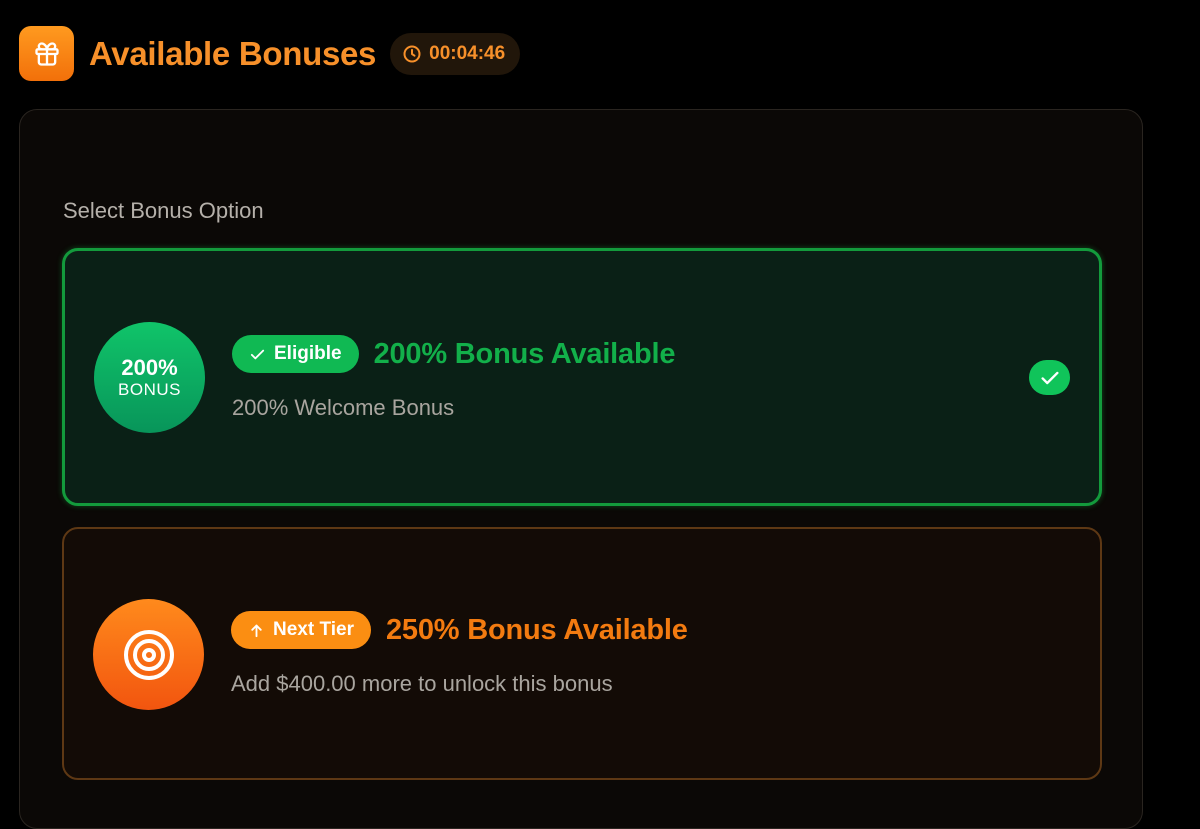 The width and height of the screenshot is (1200, 829). What do you see at coordinates (163, 210) in the screenshot?
I see `section-label: Select Bonus Option` at bounding box center [163, 210].